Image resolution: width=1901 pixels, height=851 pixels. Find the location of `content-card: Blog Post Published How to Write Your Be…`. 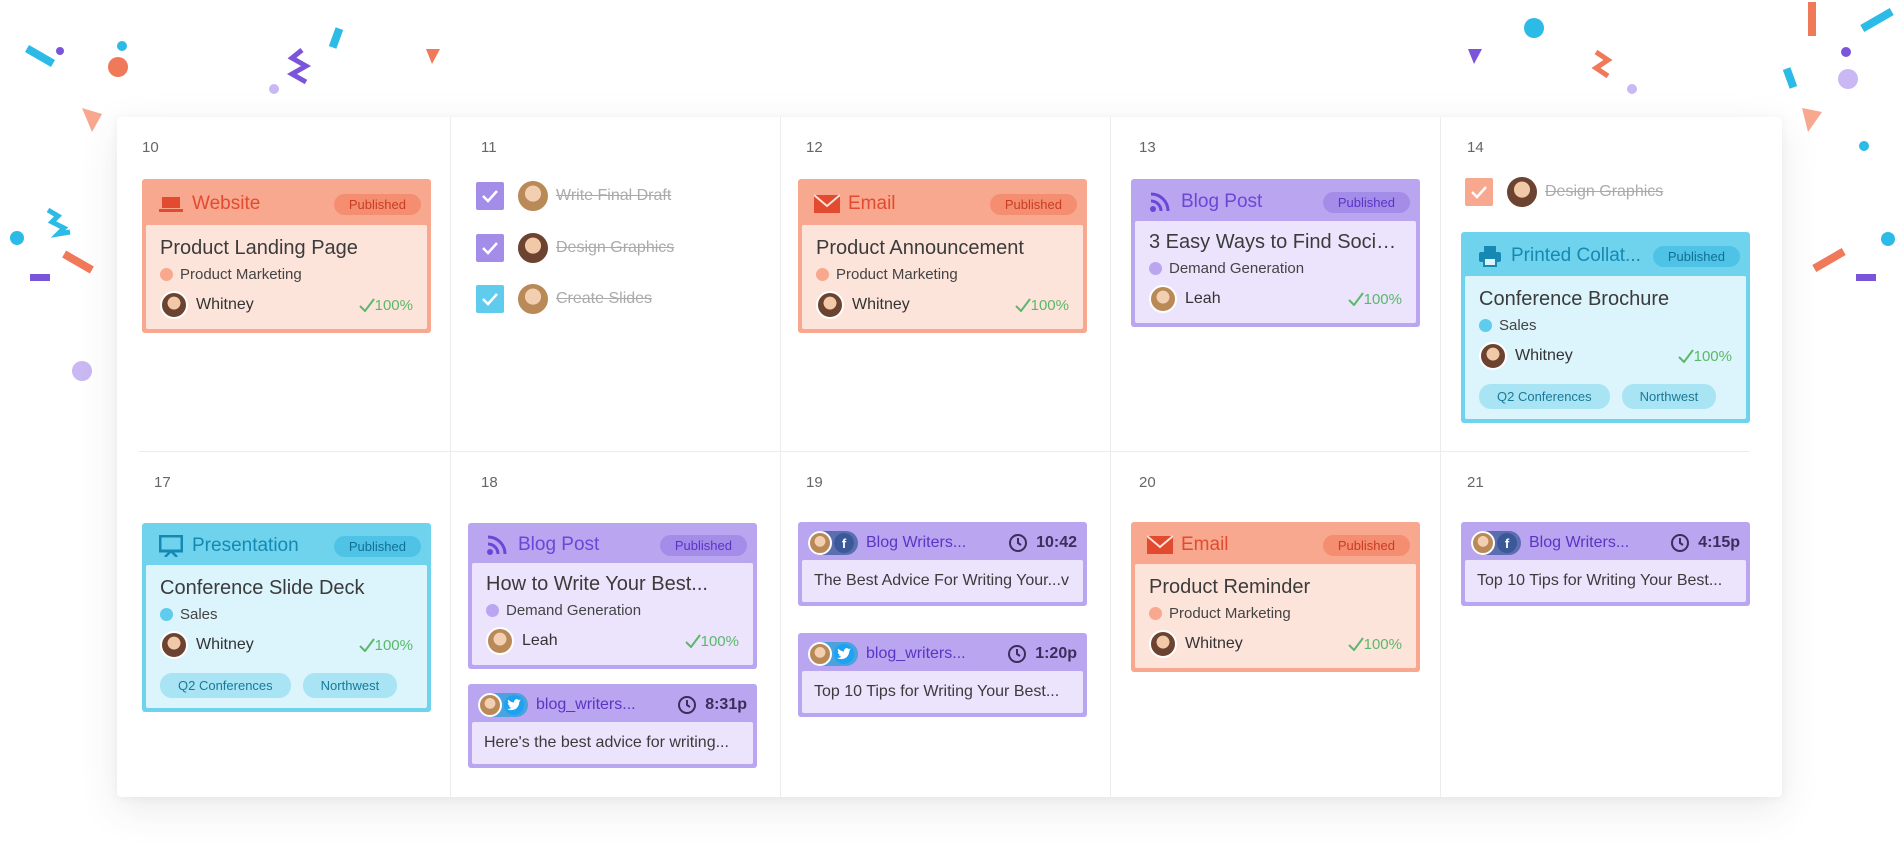

content-card: Blog Post Published How to Write Your Be… is located at coordinates (612, 596).